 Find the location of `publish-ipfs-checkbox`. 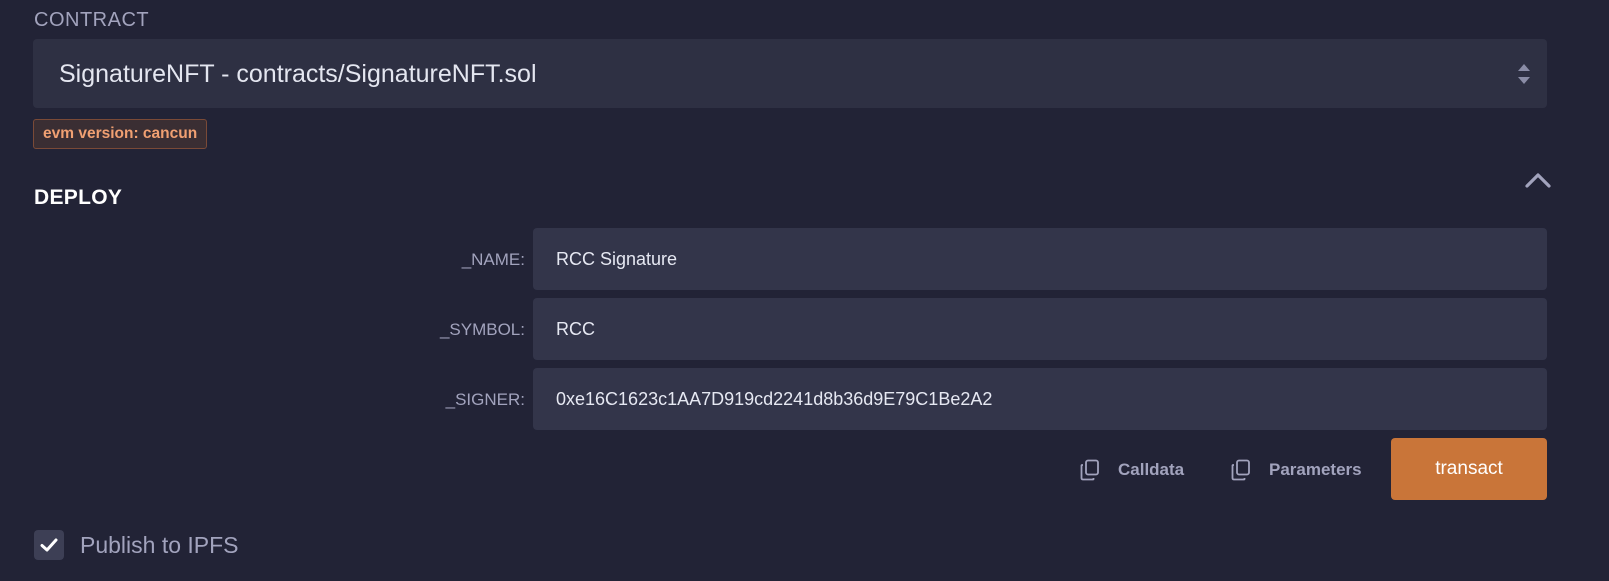

publish-ipfs-checkbox is located at coordinates (49, 545).